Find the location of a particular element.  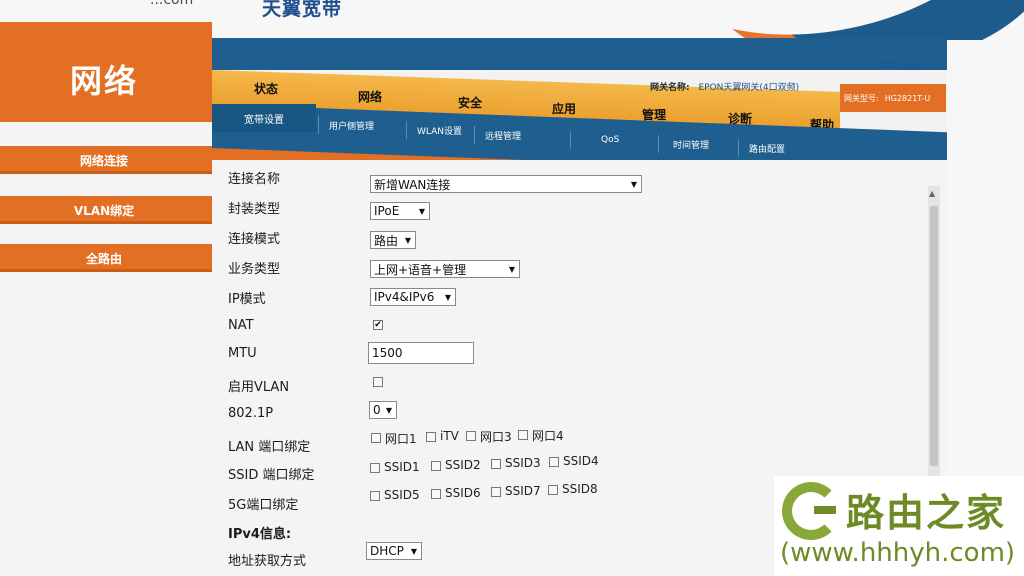

ssid5-label: SSID5 is located at coordinates (402, 495).